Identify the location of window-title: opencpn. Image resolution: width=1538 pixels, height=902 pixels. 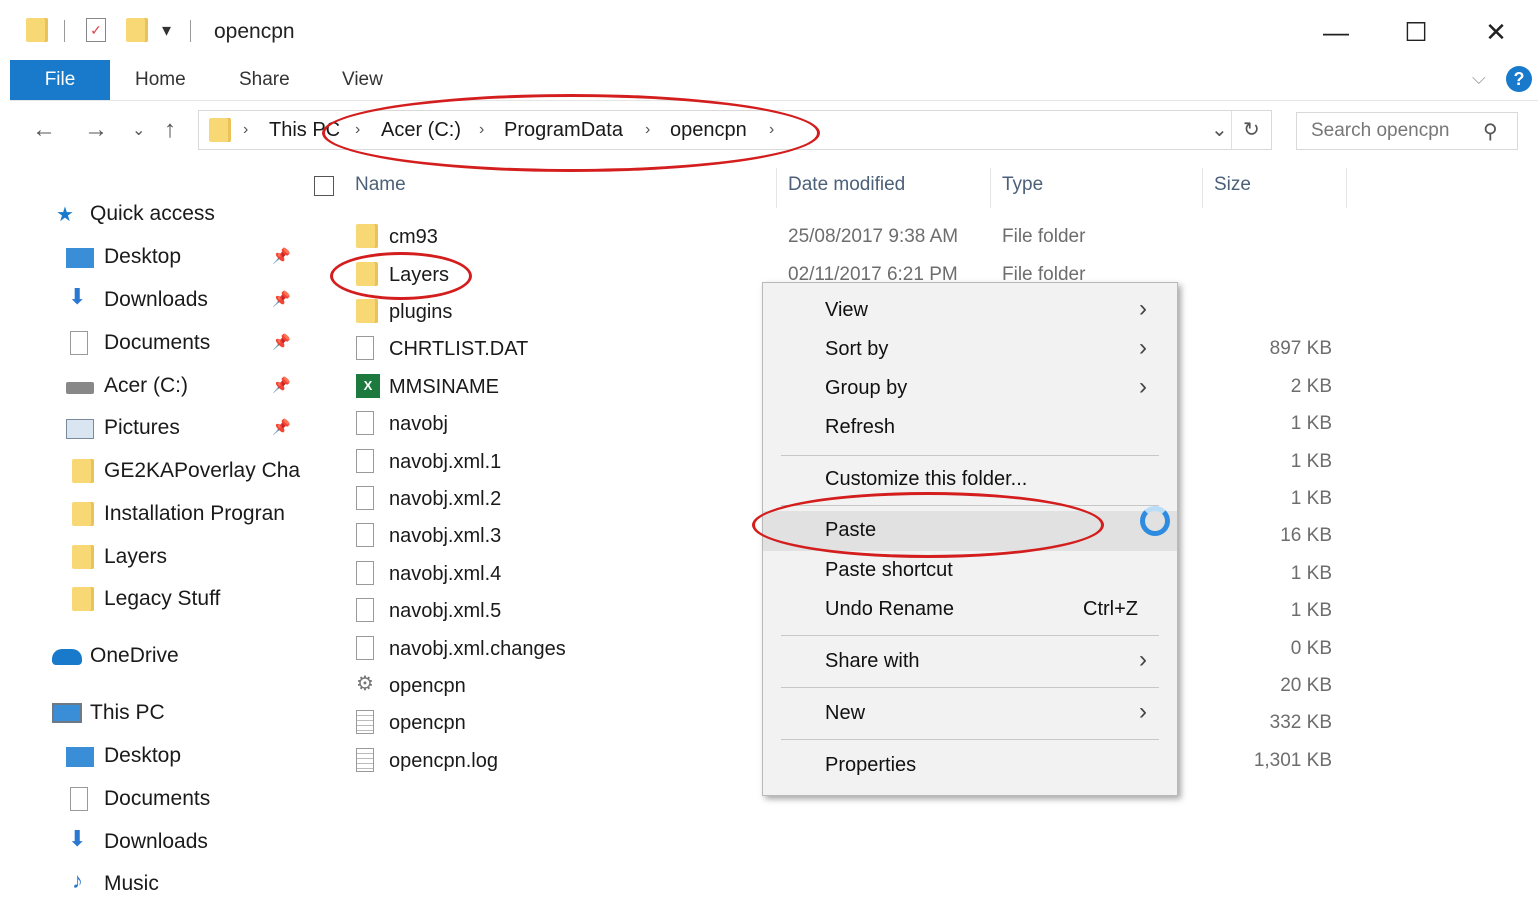
(254, 31).